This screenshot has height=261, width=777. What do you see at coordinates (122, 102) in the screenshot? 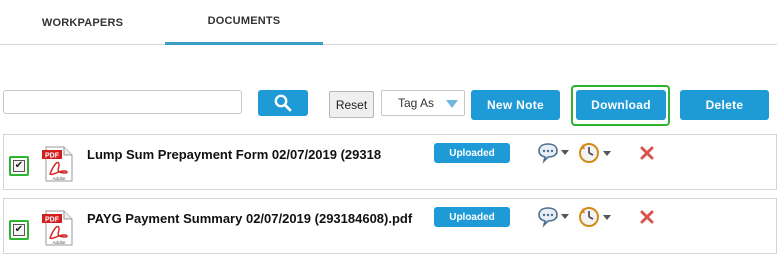
I see `search-input` at bounding box center [122, 102].